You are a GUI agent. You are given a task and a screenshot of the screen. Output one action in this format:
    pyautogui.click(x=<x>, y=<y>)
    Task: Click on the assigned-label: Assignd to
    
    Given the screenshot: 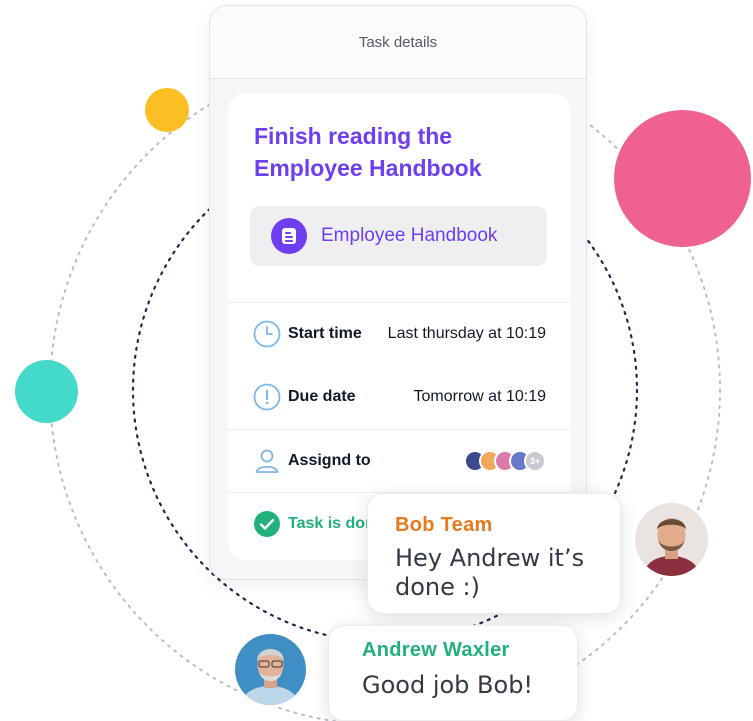 What is the action you would take?
    pyautogui.click(x=329, y=460)
    